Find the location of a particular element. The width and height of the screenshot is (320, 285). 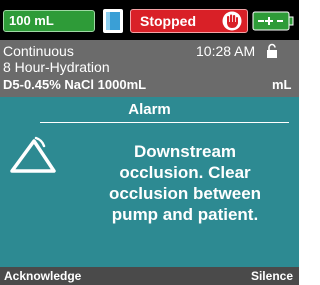

lock-icon is located at coordinates (272, 50).